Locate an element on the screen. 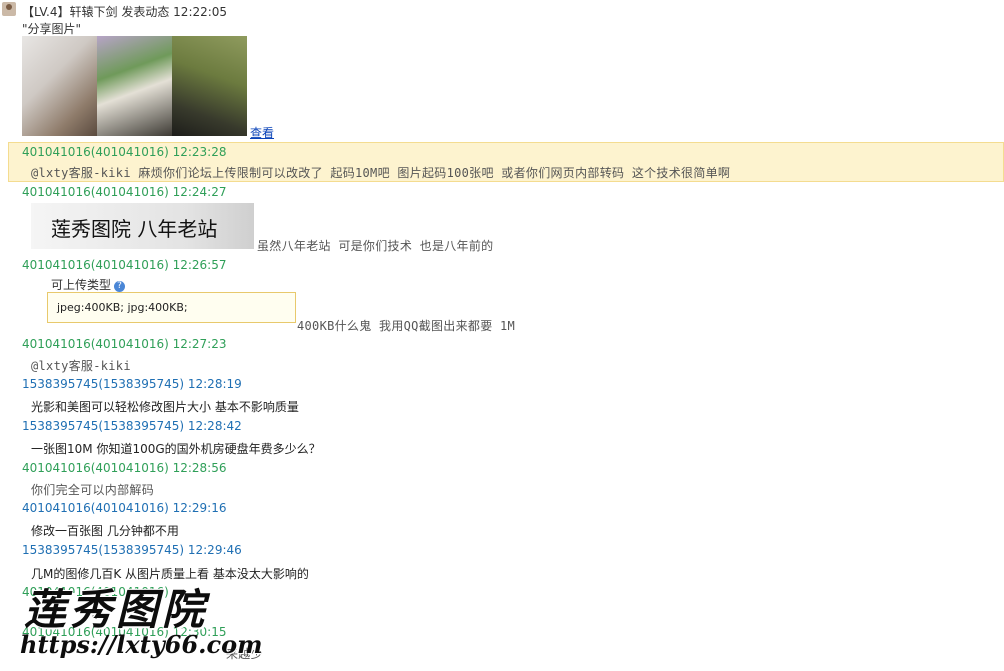  comment-meta: 401041016(401041016) 12:27:23 is located at coordinates (124, 344).